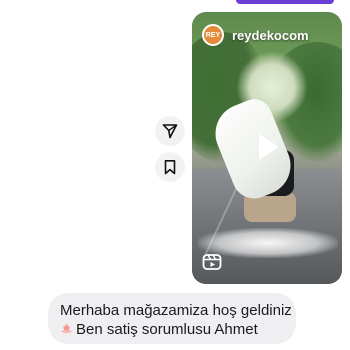 This screenshot has width=350, height=350. What do you see at coordinates (213, 35) in the screenshot?
I see `reel-avatar: REY` at bounding box center [213, 35].